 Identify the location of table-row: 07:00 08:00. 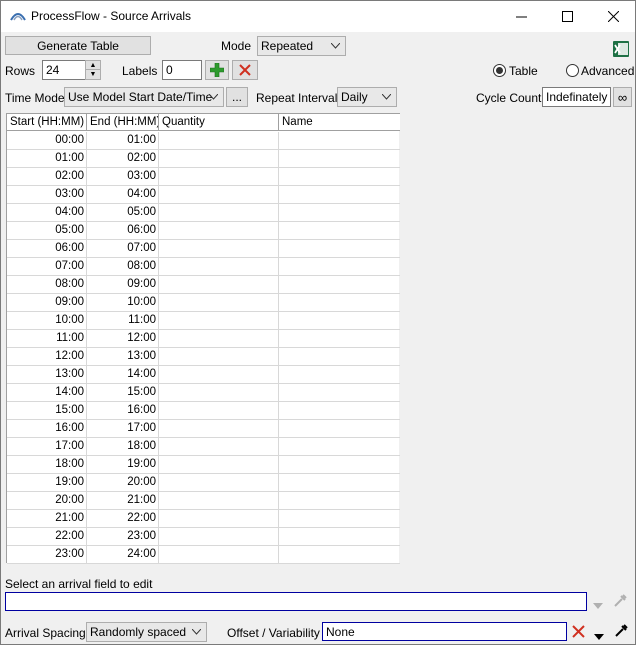
(203, 267).